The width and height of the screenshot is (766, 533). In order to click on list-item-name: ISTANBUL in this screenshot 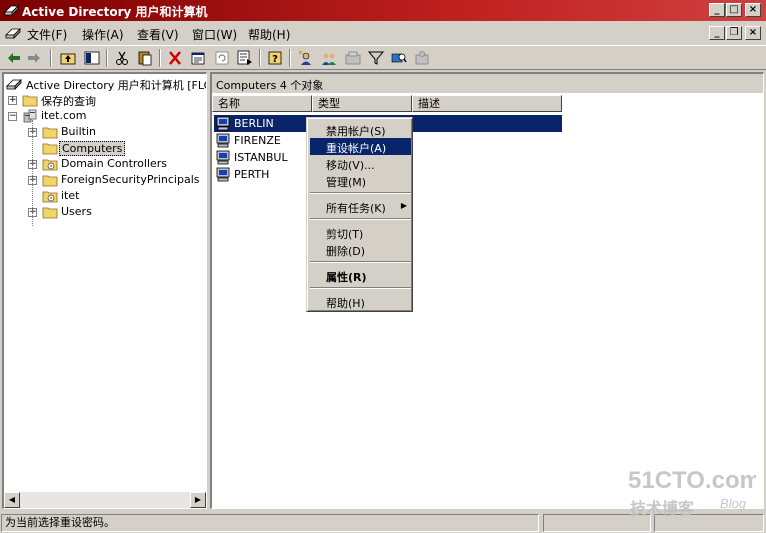, I will do `click(261, 157)`.